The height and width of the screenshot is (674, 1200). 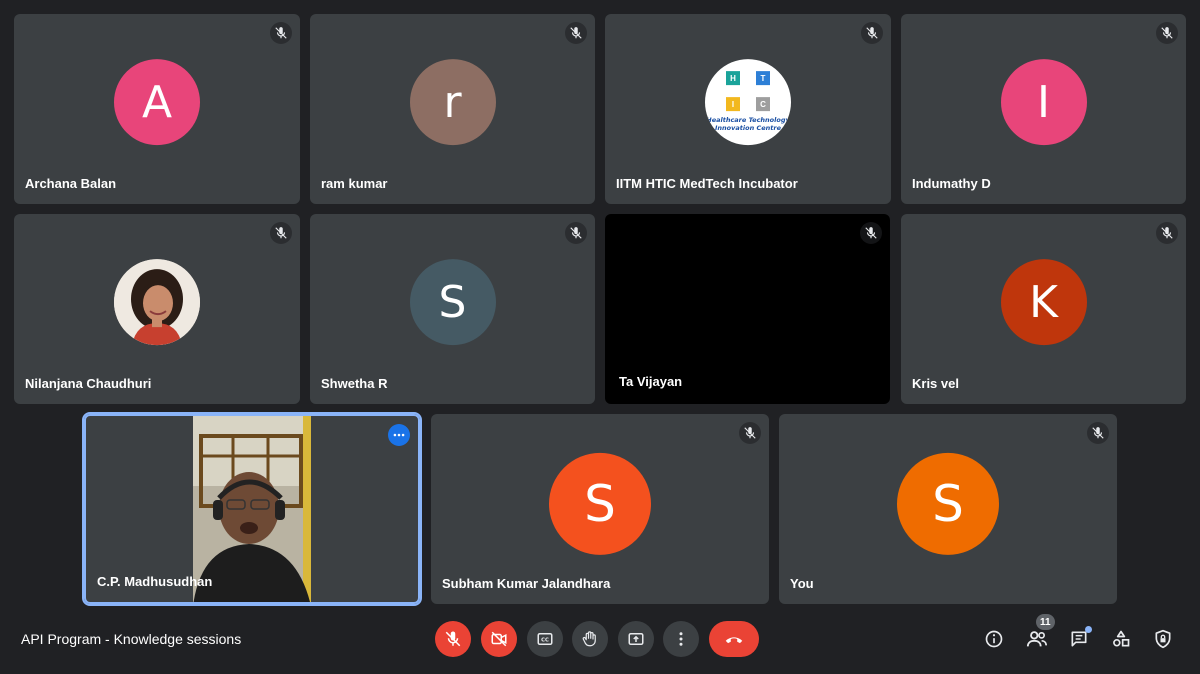 I want to click on participant-name: Subham Kumar Jalandhara, so click(x=526, y=583).